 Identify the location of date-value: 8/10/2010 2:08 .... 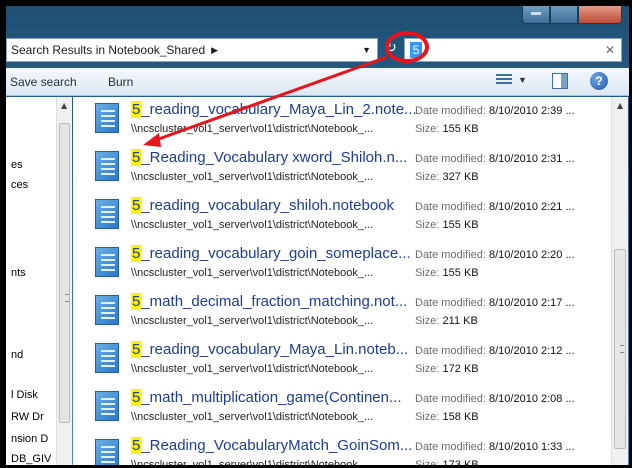
(532, 399).